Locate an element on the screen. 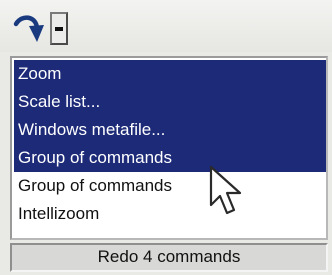  redo-button is located at coordinates (28, 29).